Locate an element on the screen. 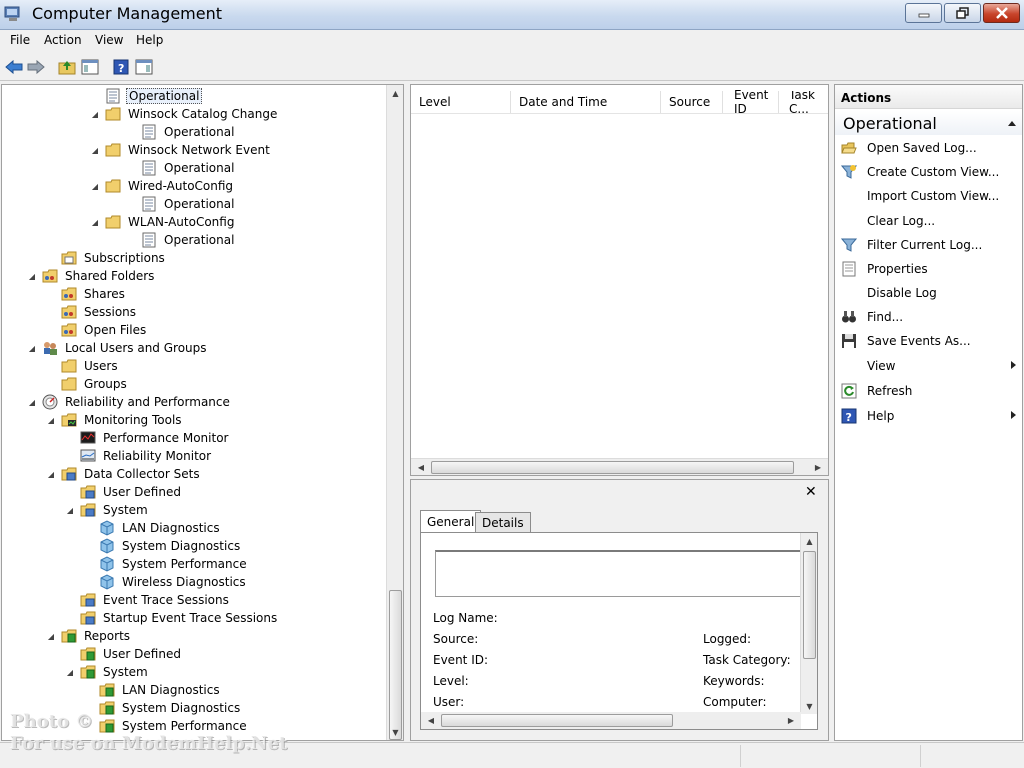  tree-item: Startup Event Trace Sessions is located at coordinates (172, 618).